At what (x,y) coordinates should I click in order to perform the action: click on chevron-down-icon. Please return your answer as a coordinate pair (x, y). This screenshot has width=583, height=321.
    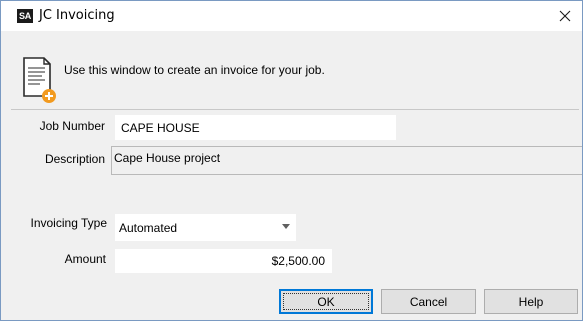
    Looking at the image, I should click on (286, 226).